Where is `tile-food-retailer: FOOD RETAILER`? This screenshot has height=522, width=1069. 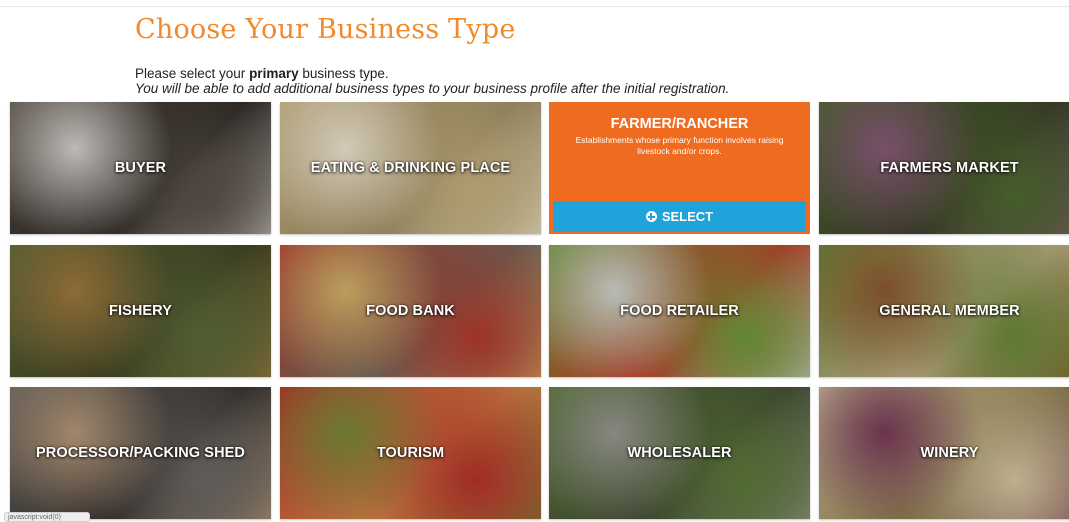
tile-food-retailer: FOOD RETAILER is located at coordinates (679, 311).